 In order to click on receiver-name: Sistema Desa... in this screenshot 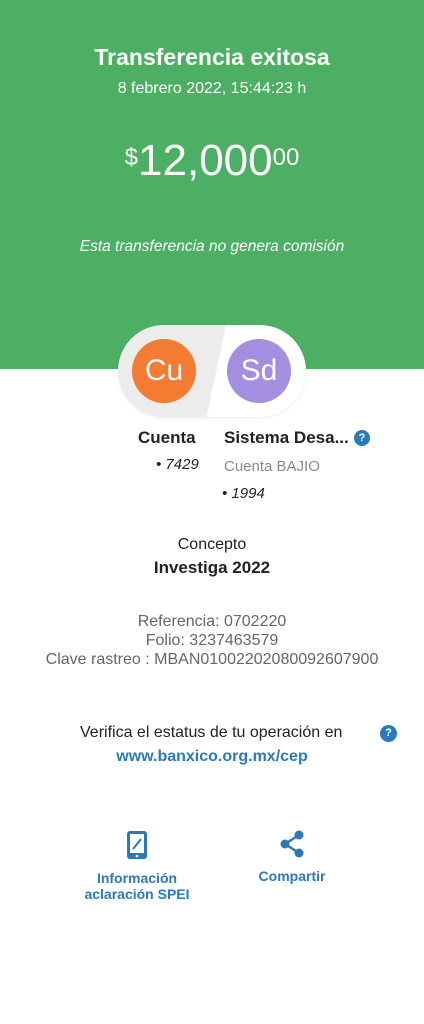, I will do `click(286, 437)`.